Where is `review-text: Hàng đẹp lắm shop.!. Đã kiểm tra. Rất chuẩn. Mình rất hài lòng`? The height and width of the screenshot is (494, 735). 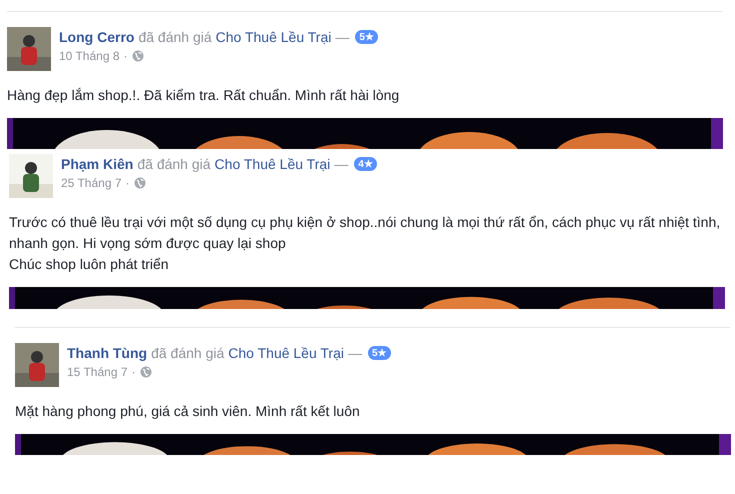
review-text: Hàng đẹp lắm shop.!. Đã kiểm tra. Rất chuẩn. Mình rất hài lòng is located at coordinates (203, 95).